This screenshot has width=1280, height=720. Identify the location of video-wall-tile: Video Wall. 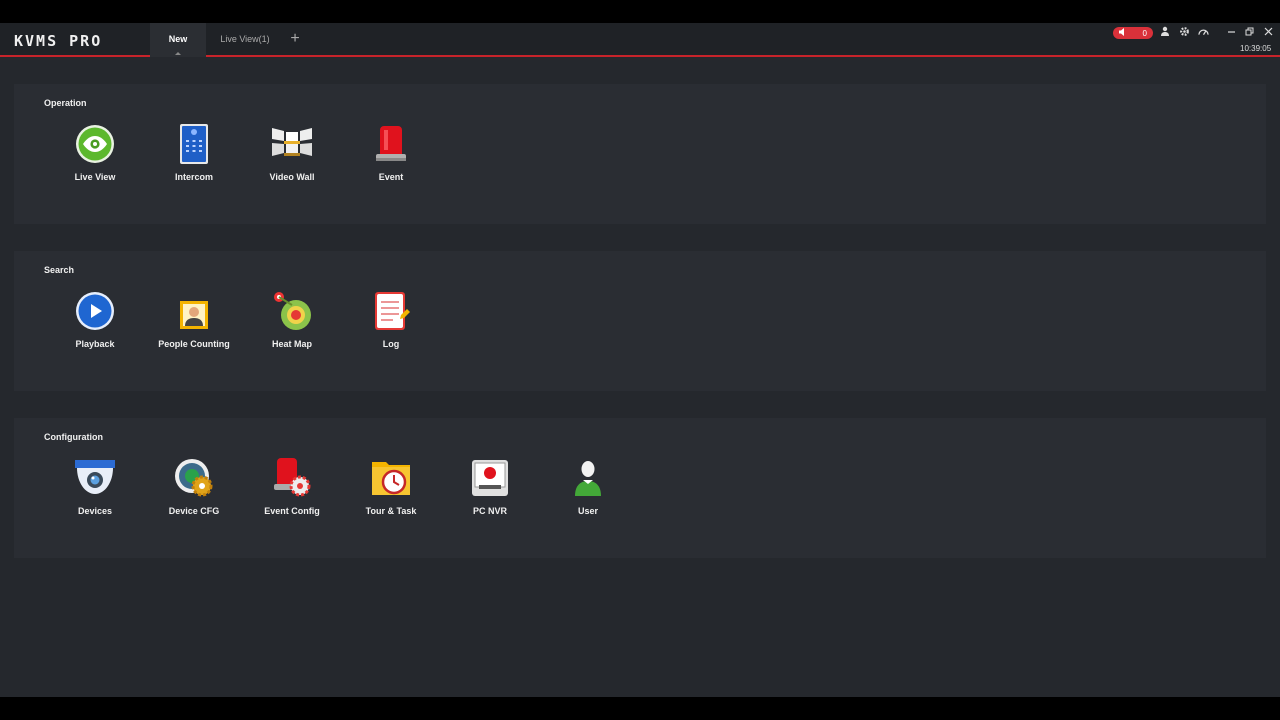
(292, 156).